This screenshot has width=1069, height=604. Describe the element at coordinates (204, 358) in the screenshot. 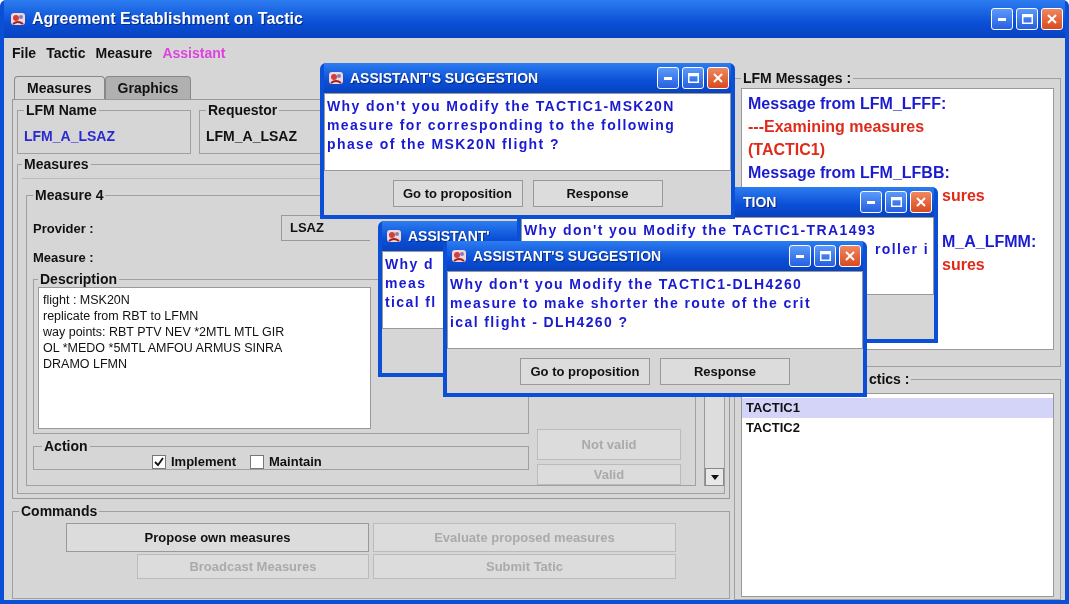

I see `description-text-area: flight : MSK20N replicate from RBT to LFMN way points: RBT PTV NEV *2MTL MTL GIR OL *MEDO *5MTL AMFOU ARMUS SINRA DRAMO LFMN` at that location.